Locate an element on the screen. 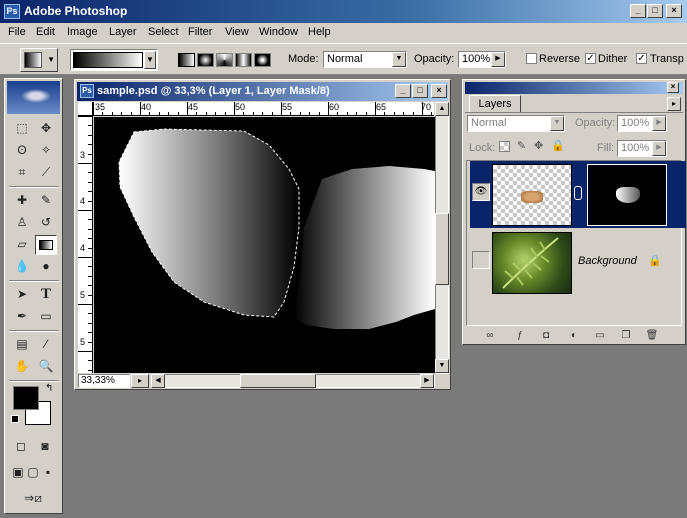 The height and width of the screenshot is (518, 687). menu-window: Window is located at coordinates (278, 32).